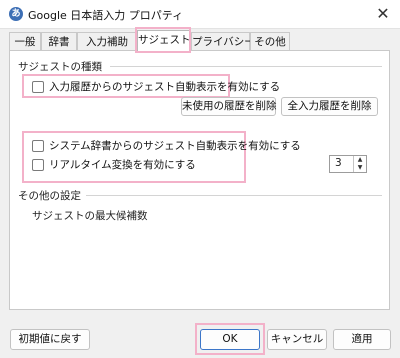 This screenshot has width=400, height=358. What do you see at coordinates (90, 216) in the screenshot?
I see `max-candidates-label: サジェストの最大候補数` at bounding box center [90, 216].